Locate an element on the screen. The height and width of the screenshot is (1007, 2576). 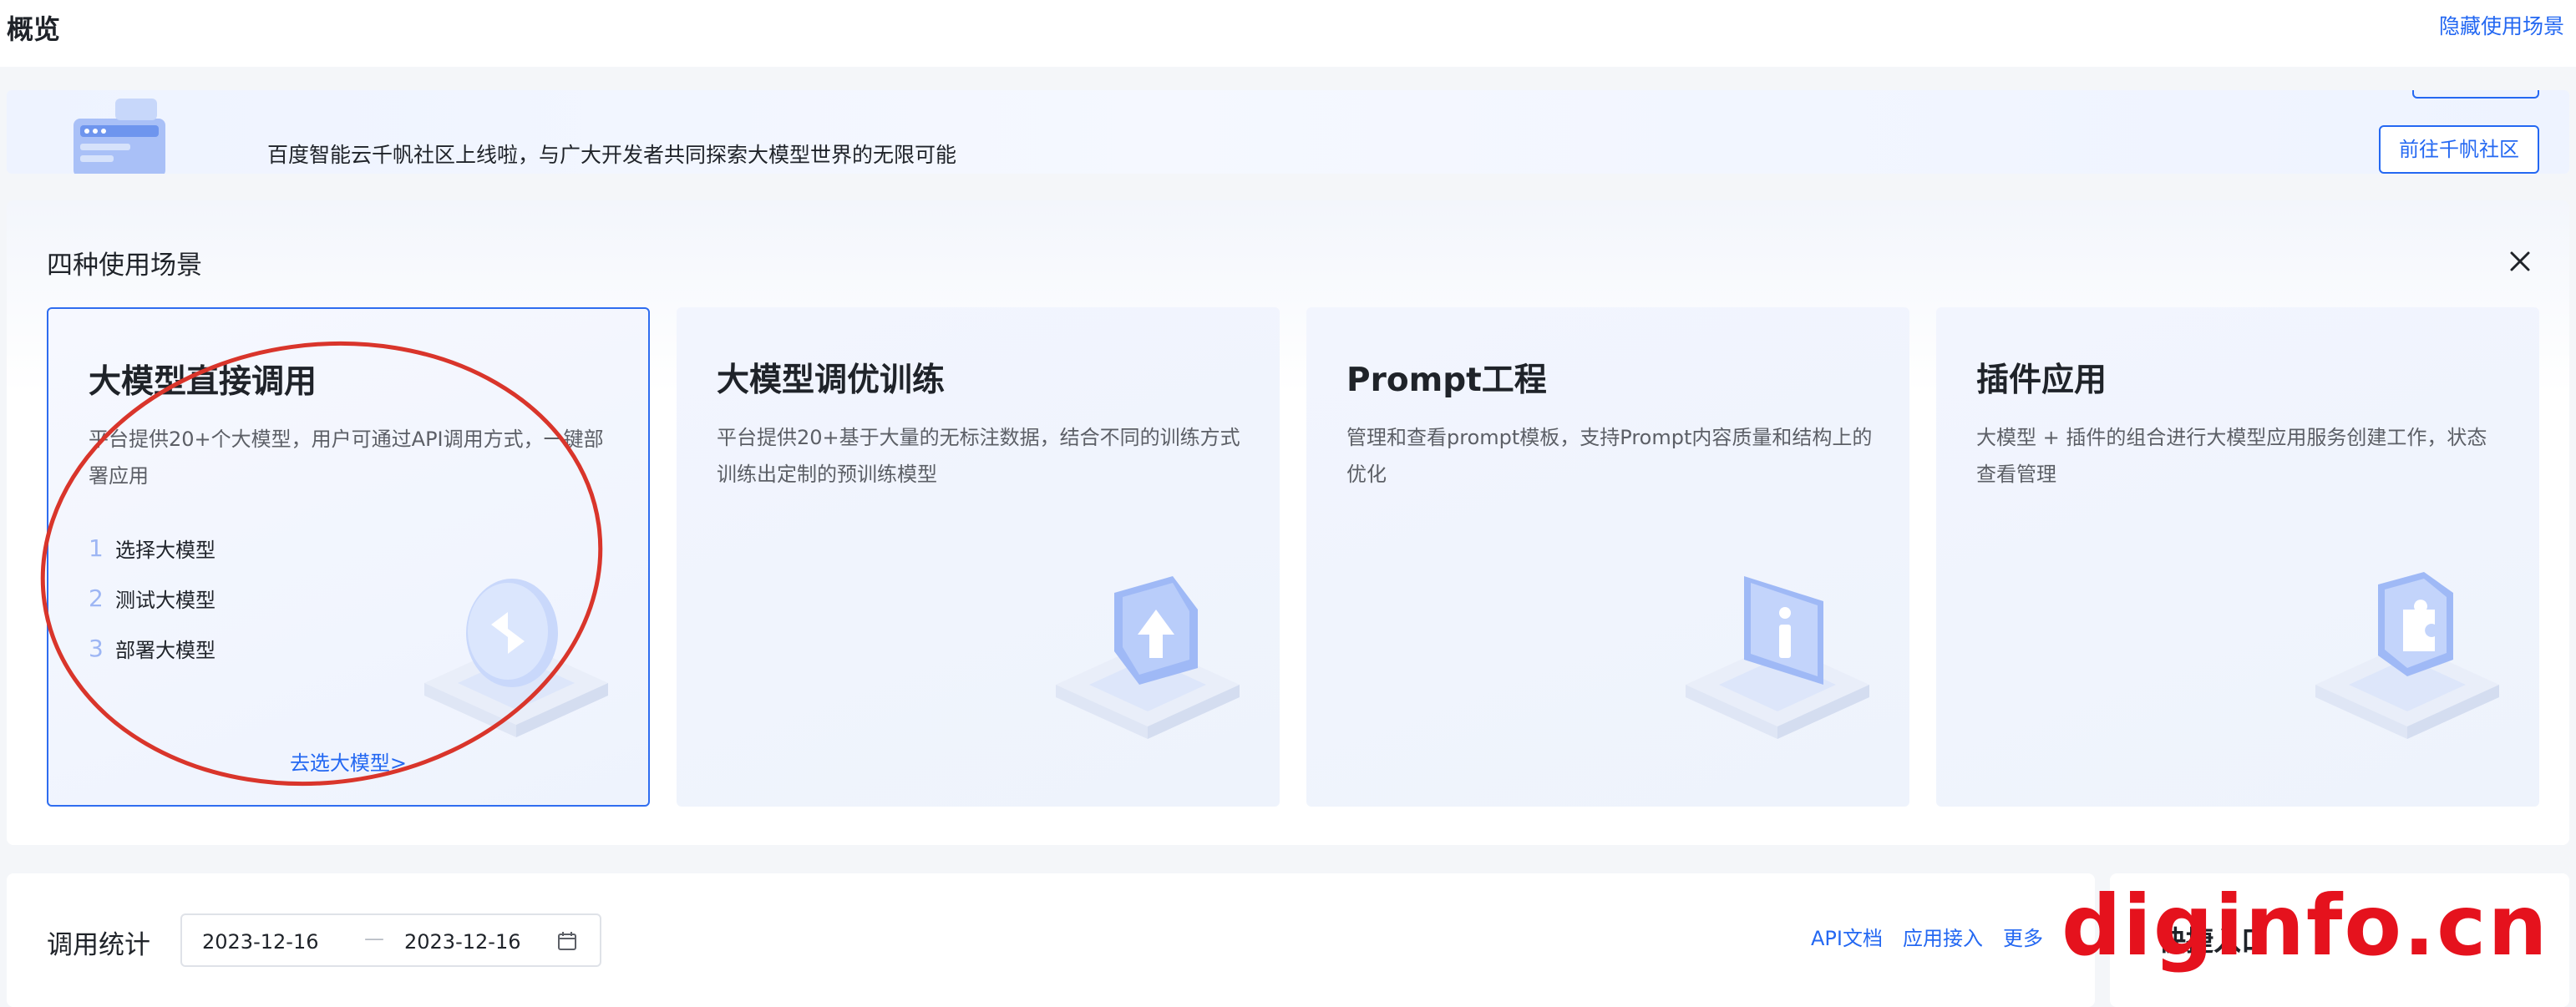
step-label: 选择大模型 is located at coordinates (165, 550).